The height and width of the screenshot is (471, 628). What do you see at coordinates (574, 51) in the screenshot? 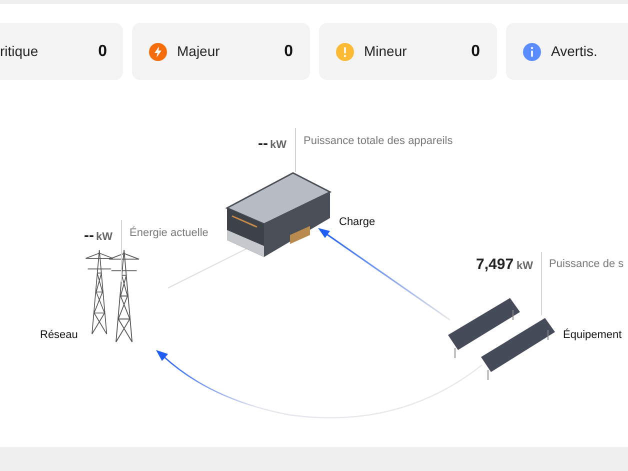
I see `alarm-label: Avertis.` at bounding box center [574, 51].